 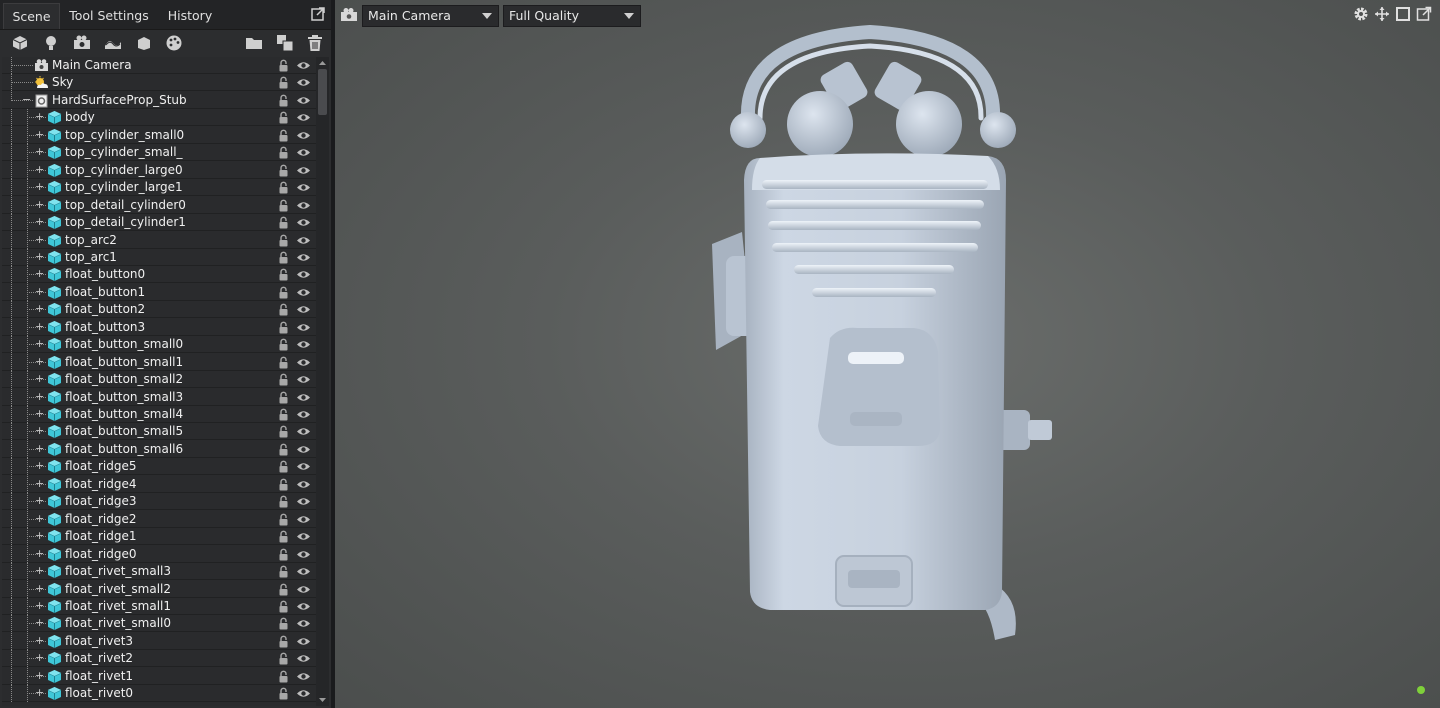 I want to click on collapse-icon: −, so click(x=26, y=99).